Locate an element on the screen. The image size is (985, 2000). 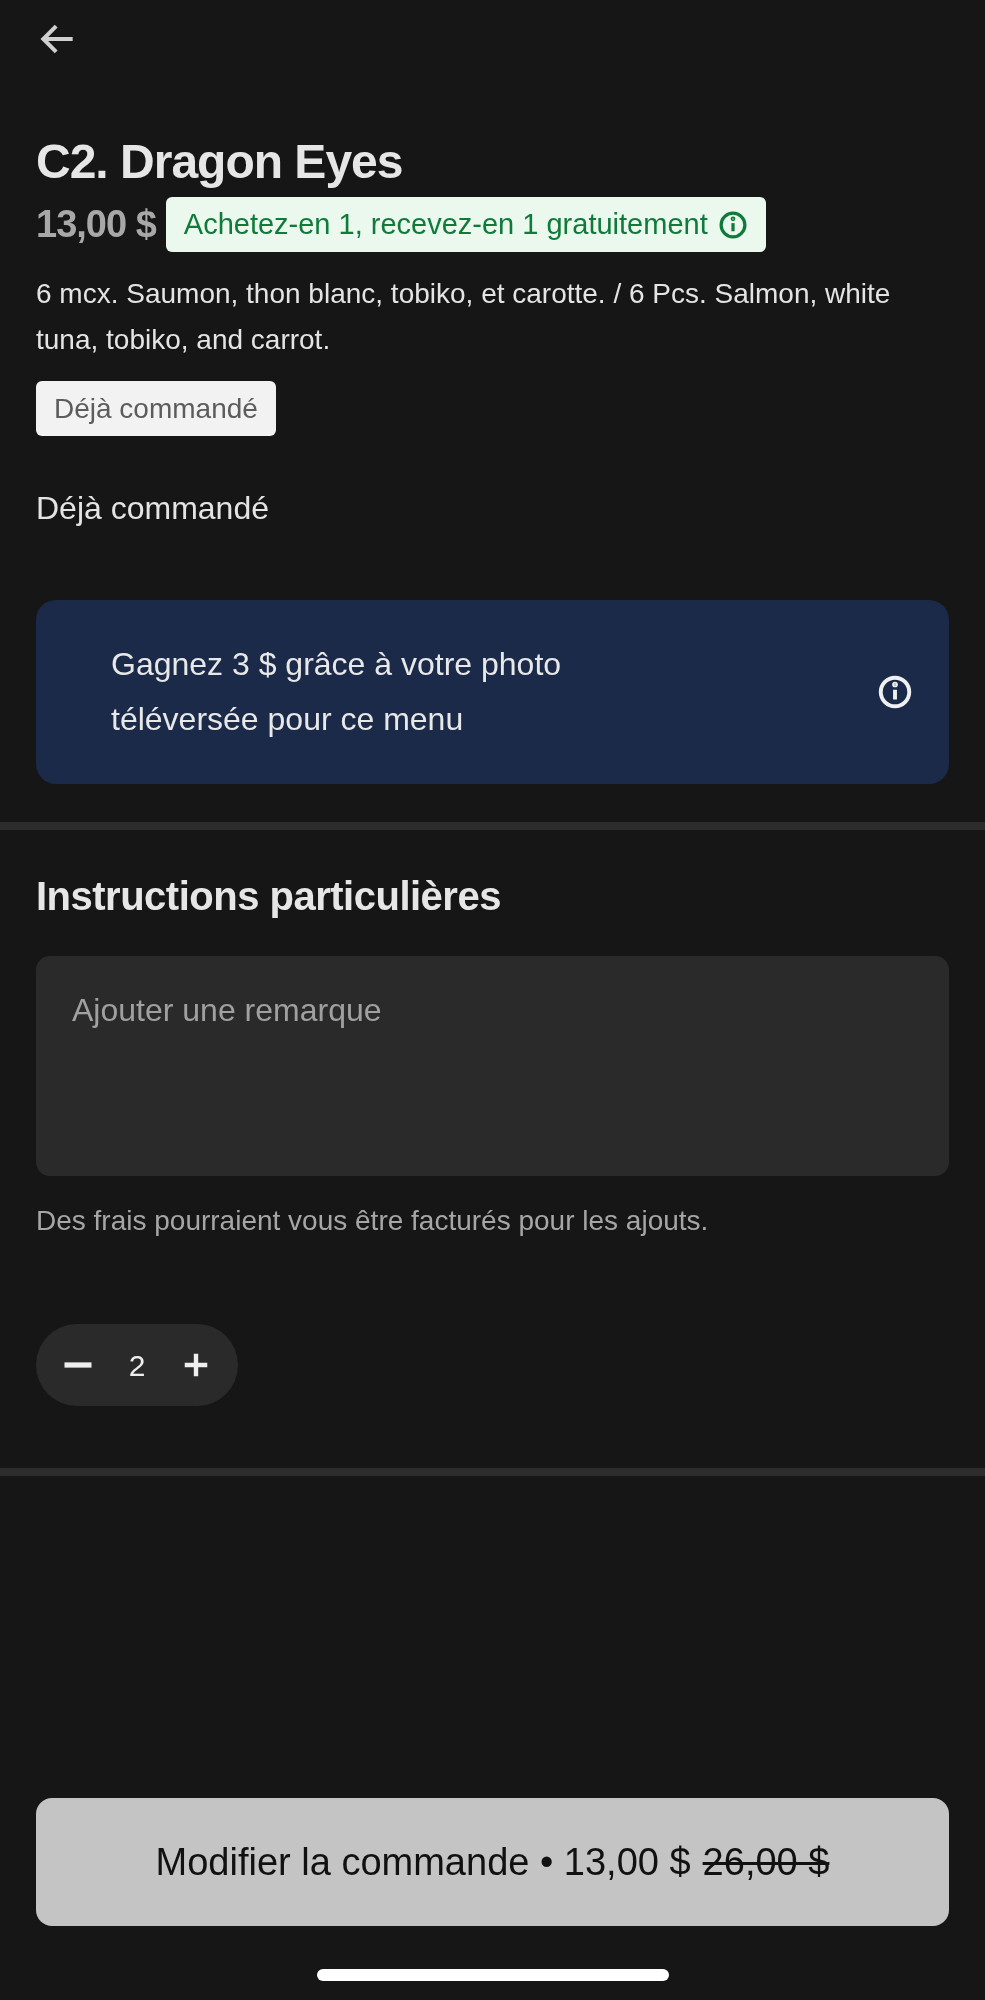
note-field: Ajouter une remarque is located at coordinates (492, 1066).